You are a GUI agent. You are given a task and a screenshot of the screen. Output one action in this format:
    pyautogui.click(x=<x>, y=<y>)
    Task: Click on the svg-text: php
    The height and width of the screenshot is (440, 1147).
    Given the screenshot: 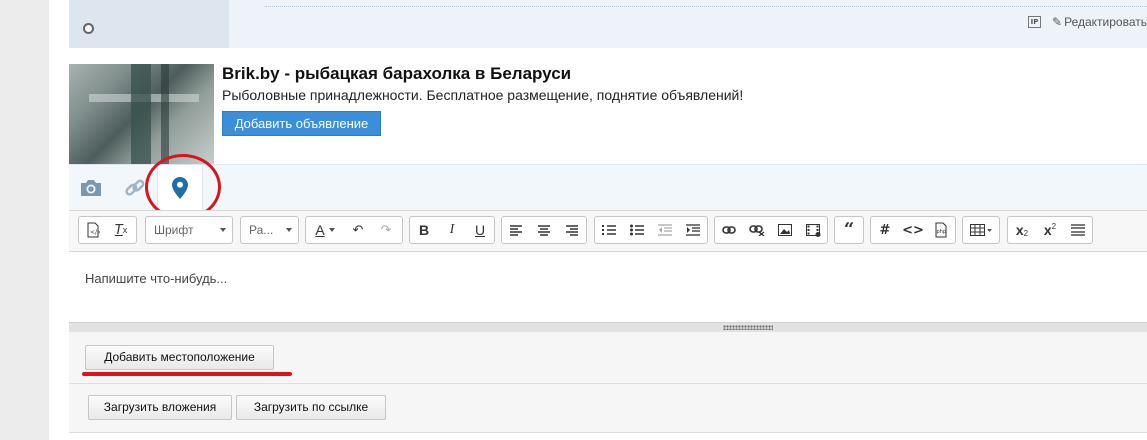 What is the action you would take?
    pyautogui.click(x=942, y=232)
    